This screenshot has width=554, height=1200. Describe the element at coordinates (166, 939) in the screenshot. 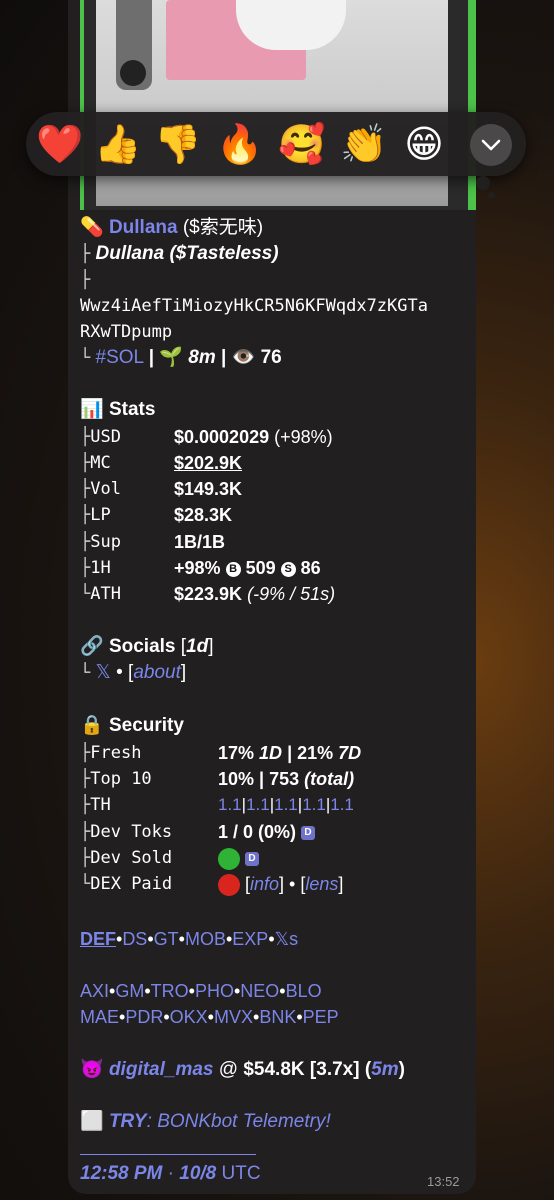

I see `gt-link: GT` at that location.